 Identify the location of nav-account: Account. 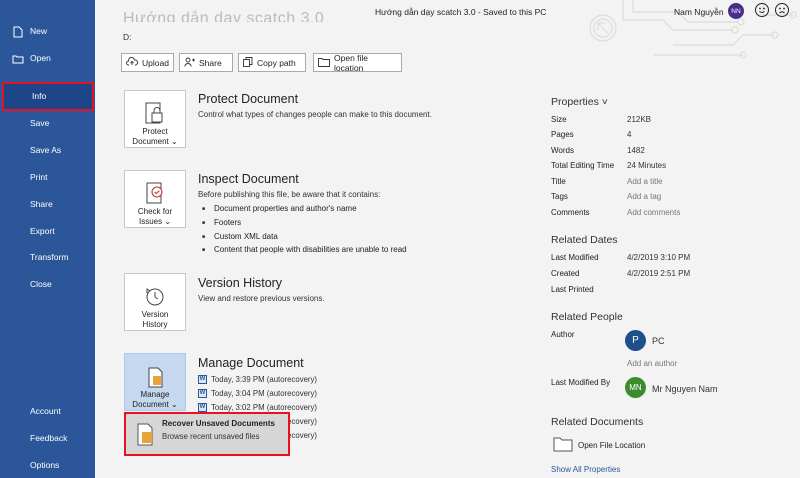
(47, 411).